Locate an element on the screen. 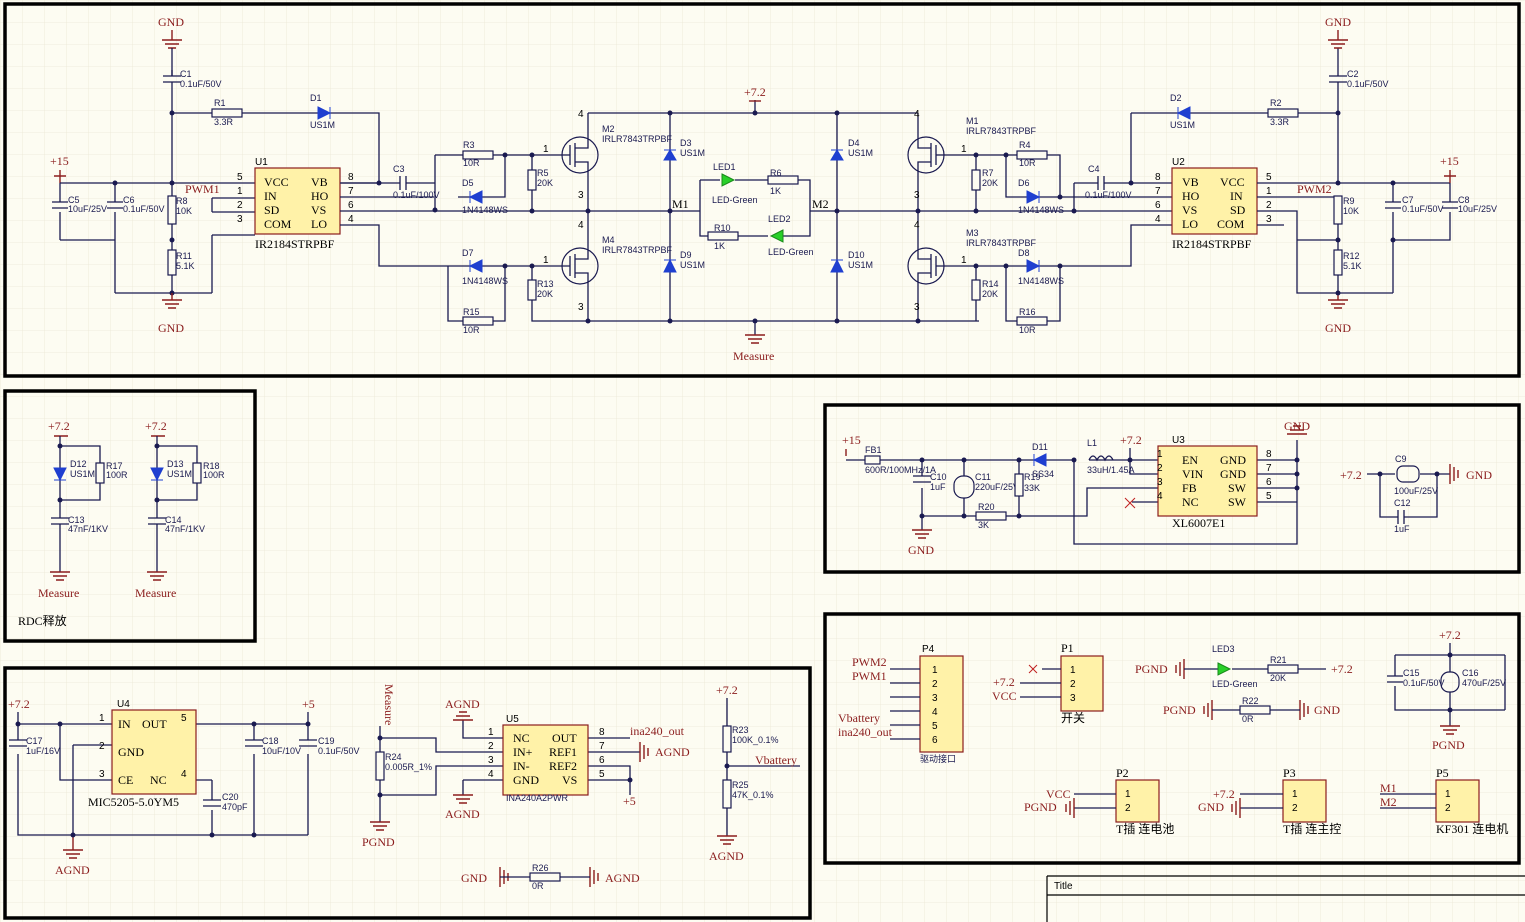 This screenshot has height=922, width=1525. svg-text: R6 is located at coordinates (776, 173).